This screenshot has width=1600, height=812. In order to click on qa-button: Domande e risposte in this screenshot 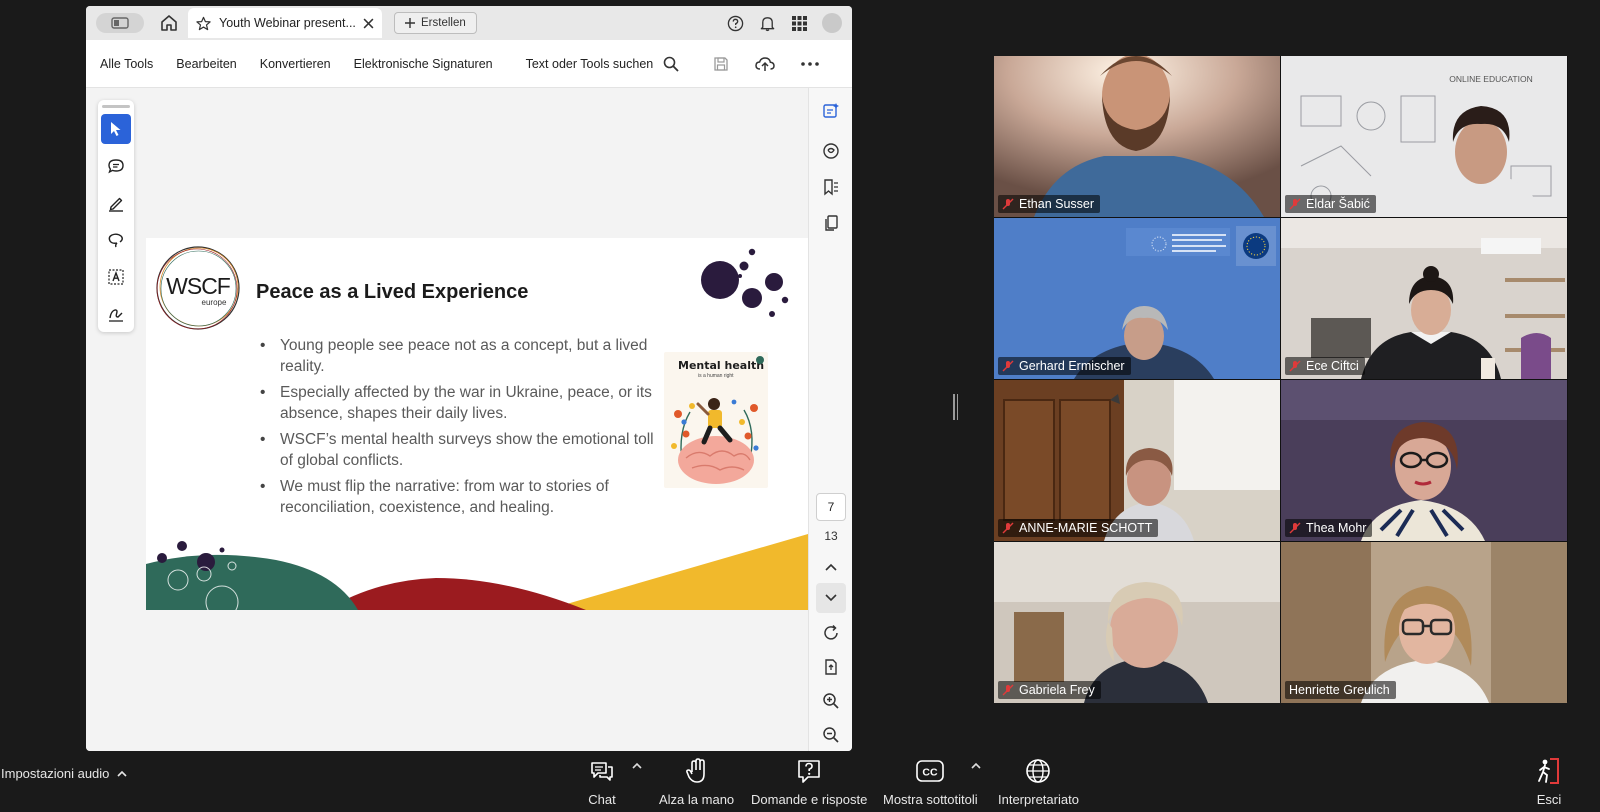, I will do `click(809, 781)`.